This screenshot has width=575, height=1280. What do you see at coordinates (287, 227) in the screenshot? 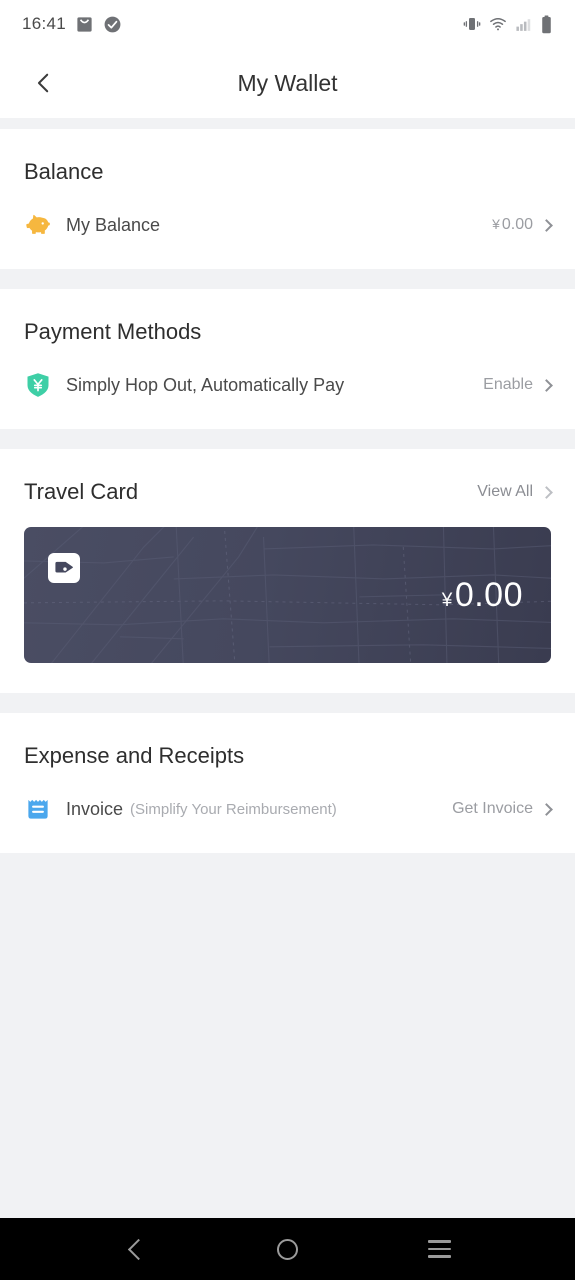
I see `my-balance-row: My Balance ¥0.00` at bounding box center [287, 227].